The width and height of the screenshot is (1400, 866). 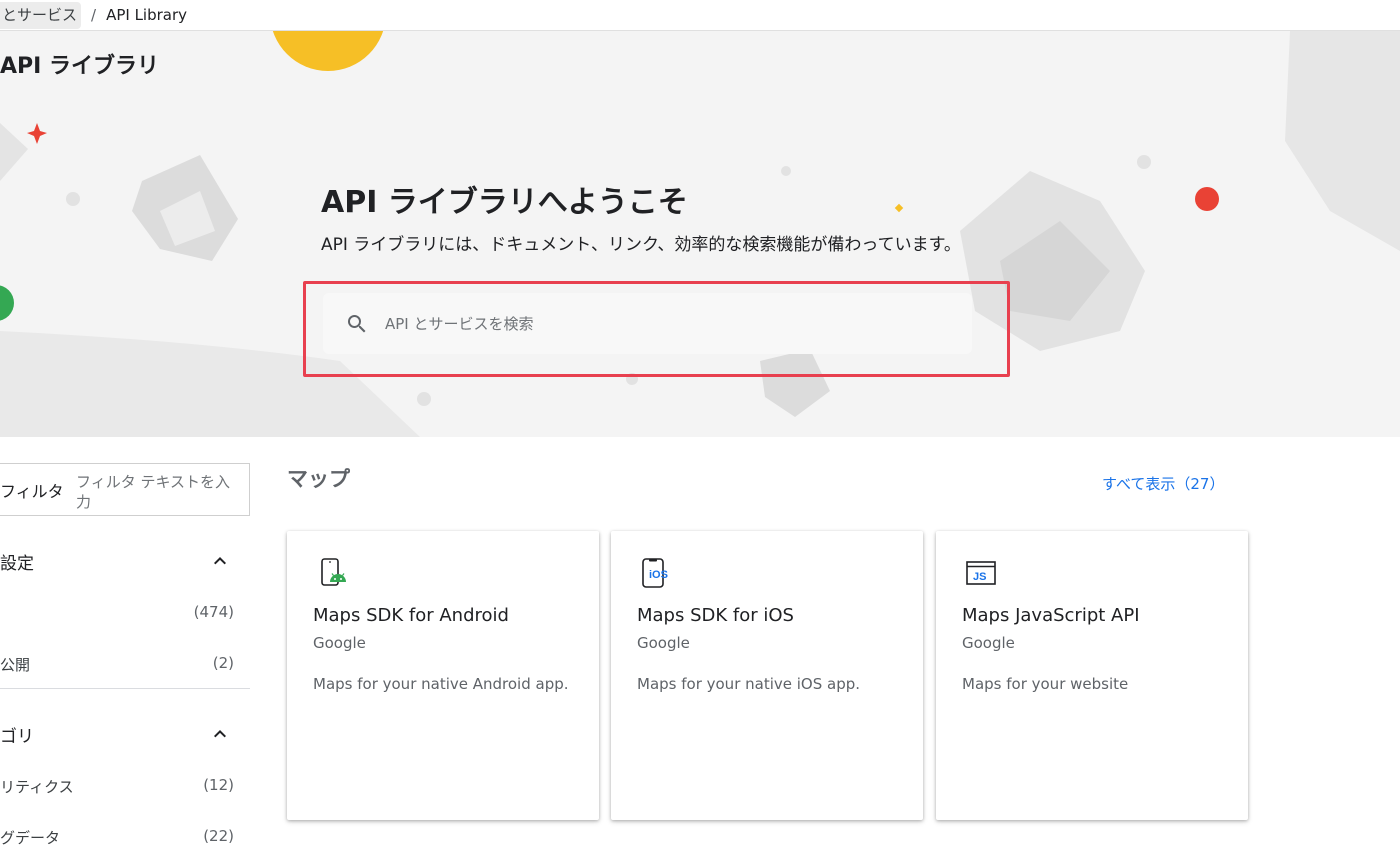 I want to click on search-icon, so click(x=357, y=323).